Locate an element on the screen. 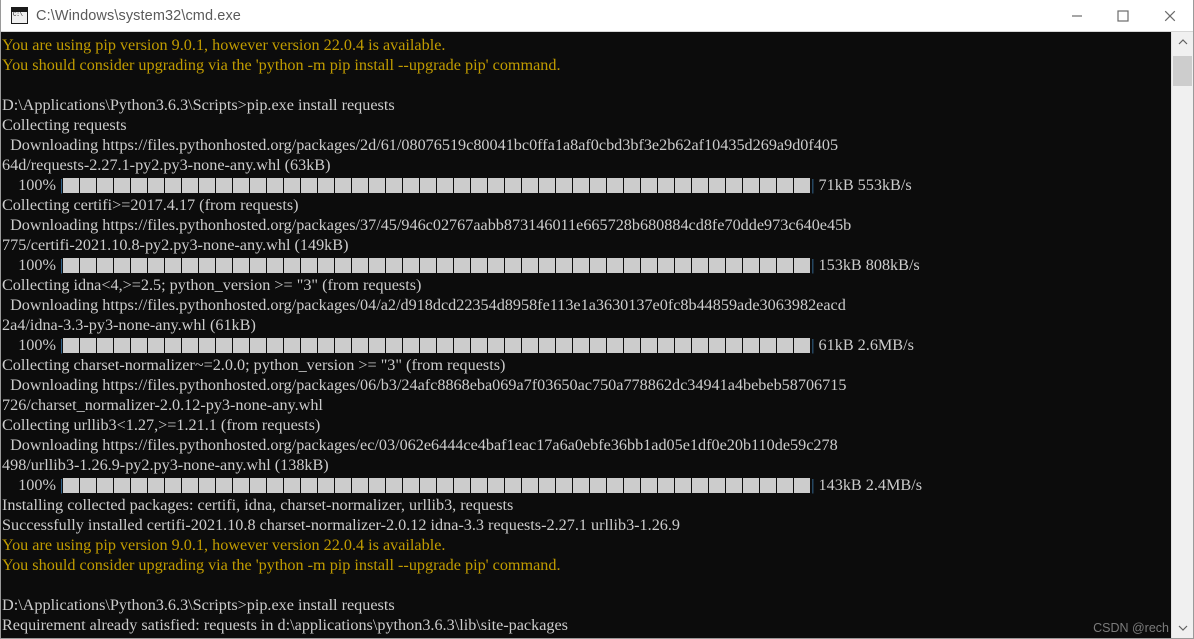 The height and width of the screenshot is (639, 1194). window-title: C:\Windows\system32\cmd.exe is located at coordinates (138, 15).